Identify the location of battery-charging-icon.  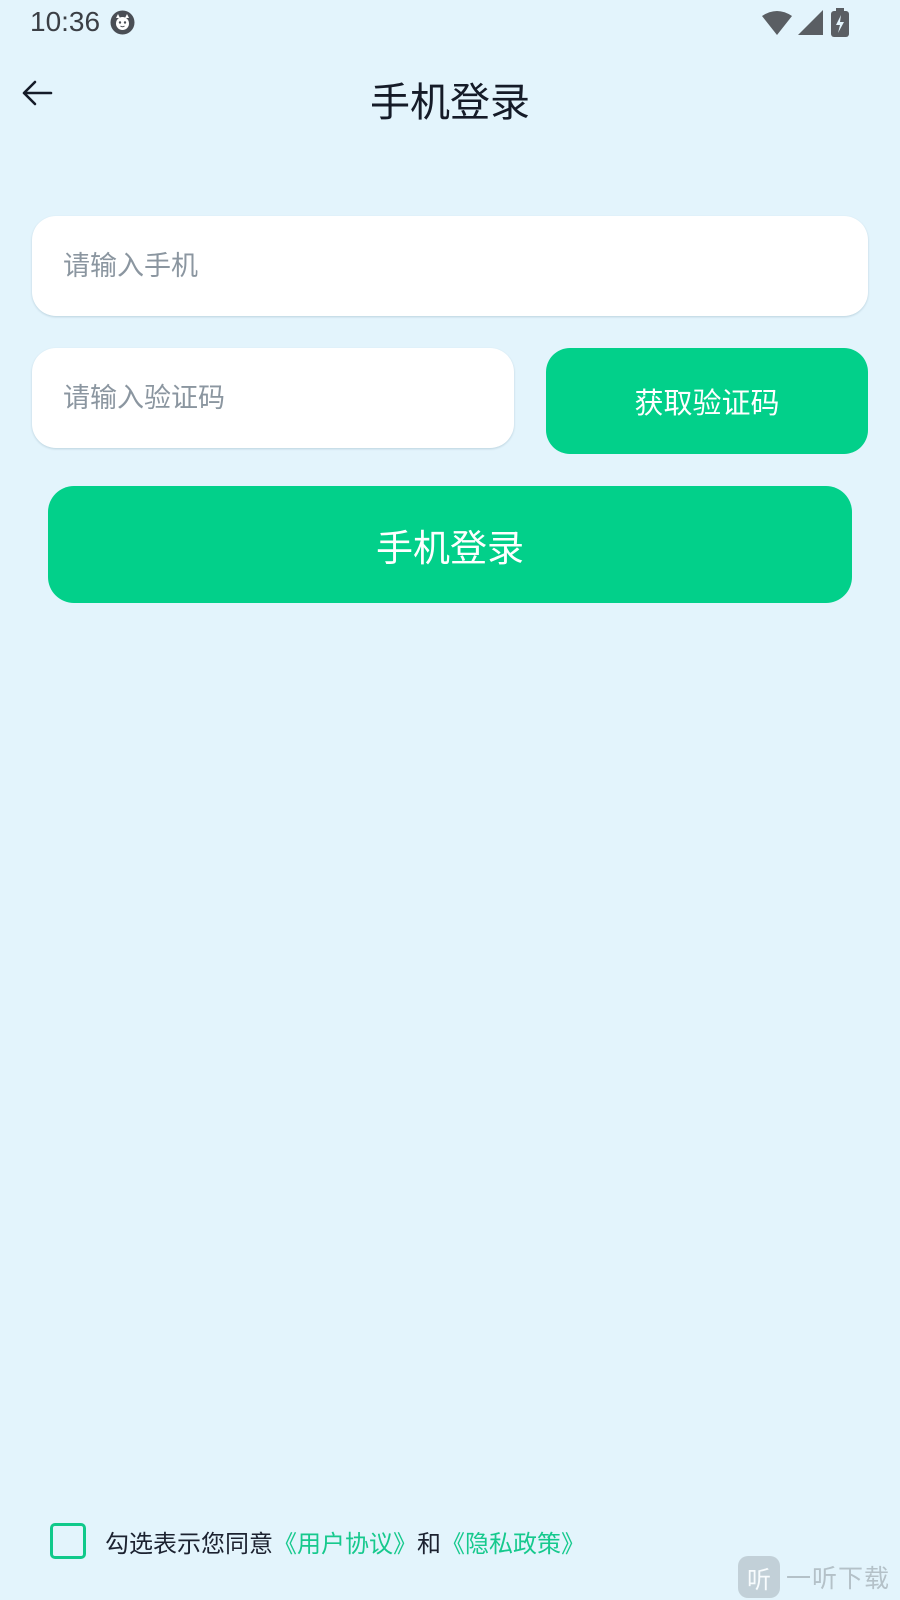
(840, 23).